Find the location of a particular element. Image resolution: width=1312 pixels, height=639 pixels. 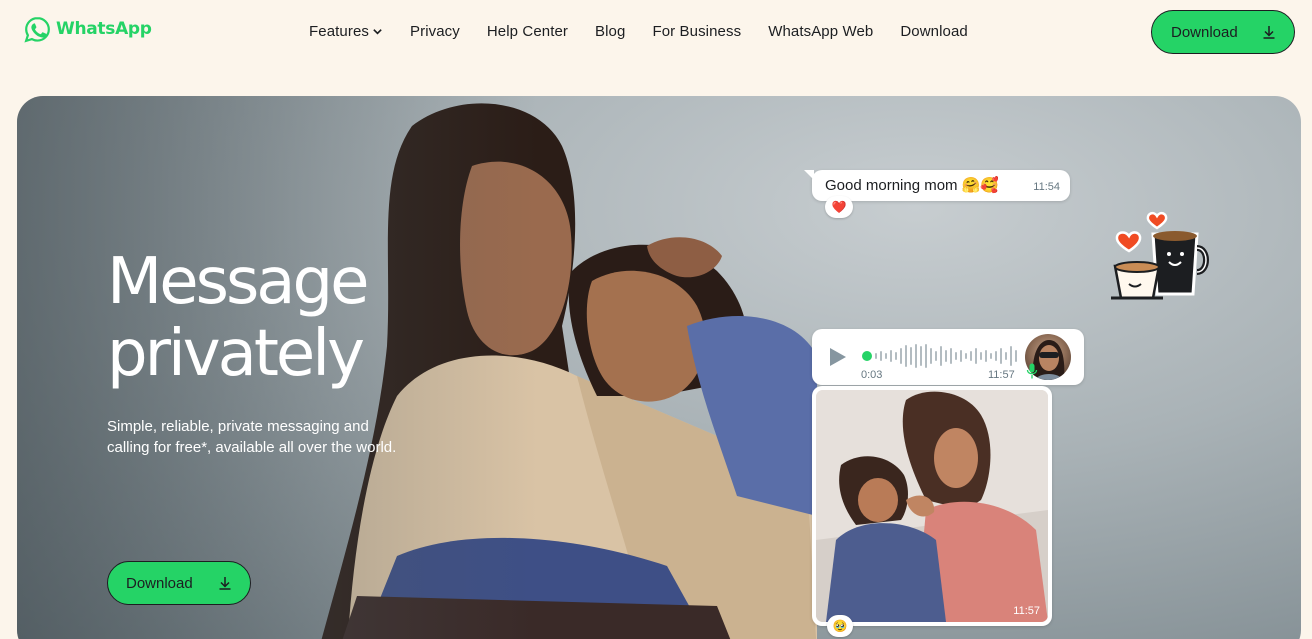

nav-item-blog: Blog is located at coordinates (610, 31).